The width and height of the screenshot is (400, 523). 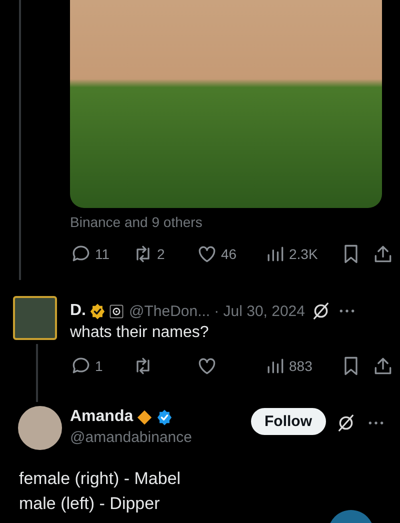 What do you see at coordinates (102, 417) in the screenshot?
I see `user-name: Amanda` at bounding box center [102, 417].